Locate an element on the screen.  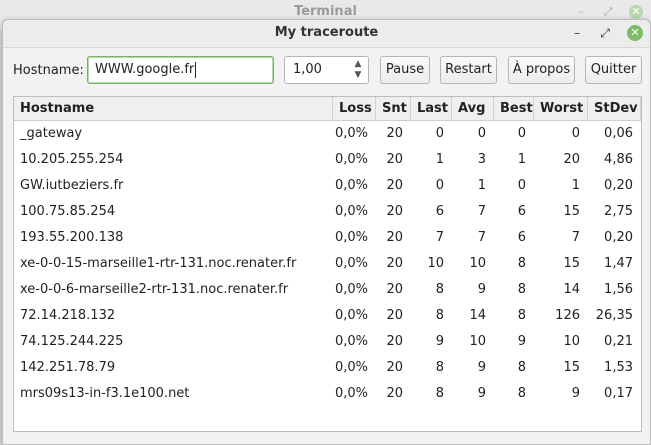
increment-icon: ▲ is located at coordinates (358, 64).